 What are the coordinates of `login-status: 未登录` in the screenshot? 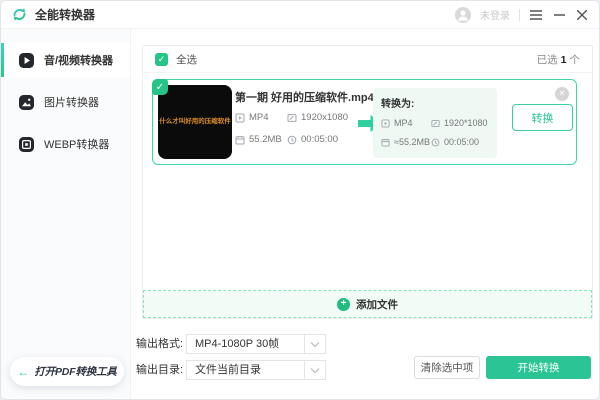 It's located at (495, 14).